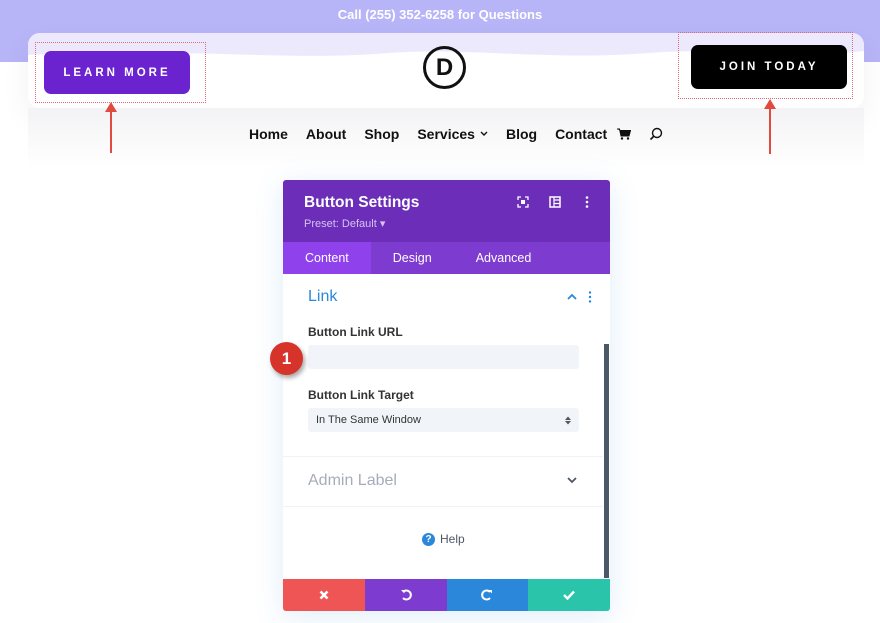 The image size is (880, 623). Describe the element at coordinates (624, 134) in the screenshot. I see `cart-icon` at that location.